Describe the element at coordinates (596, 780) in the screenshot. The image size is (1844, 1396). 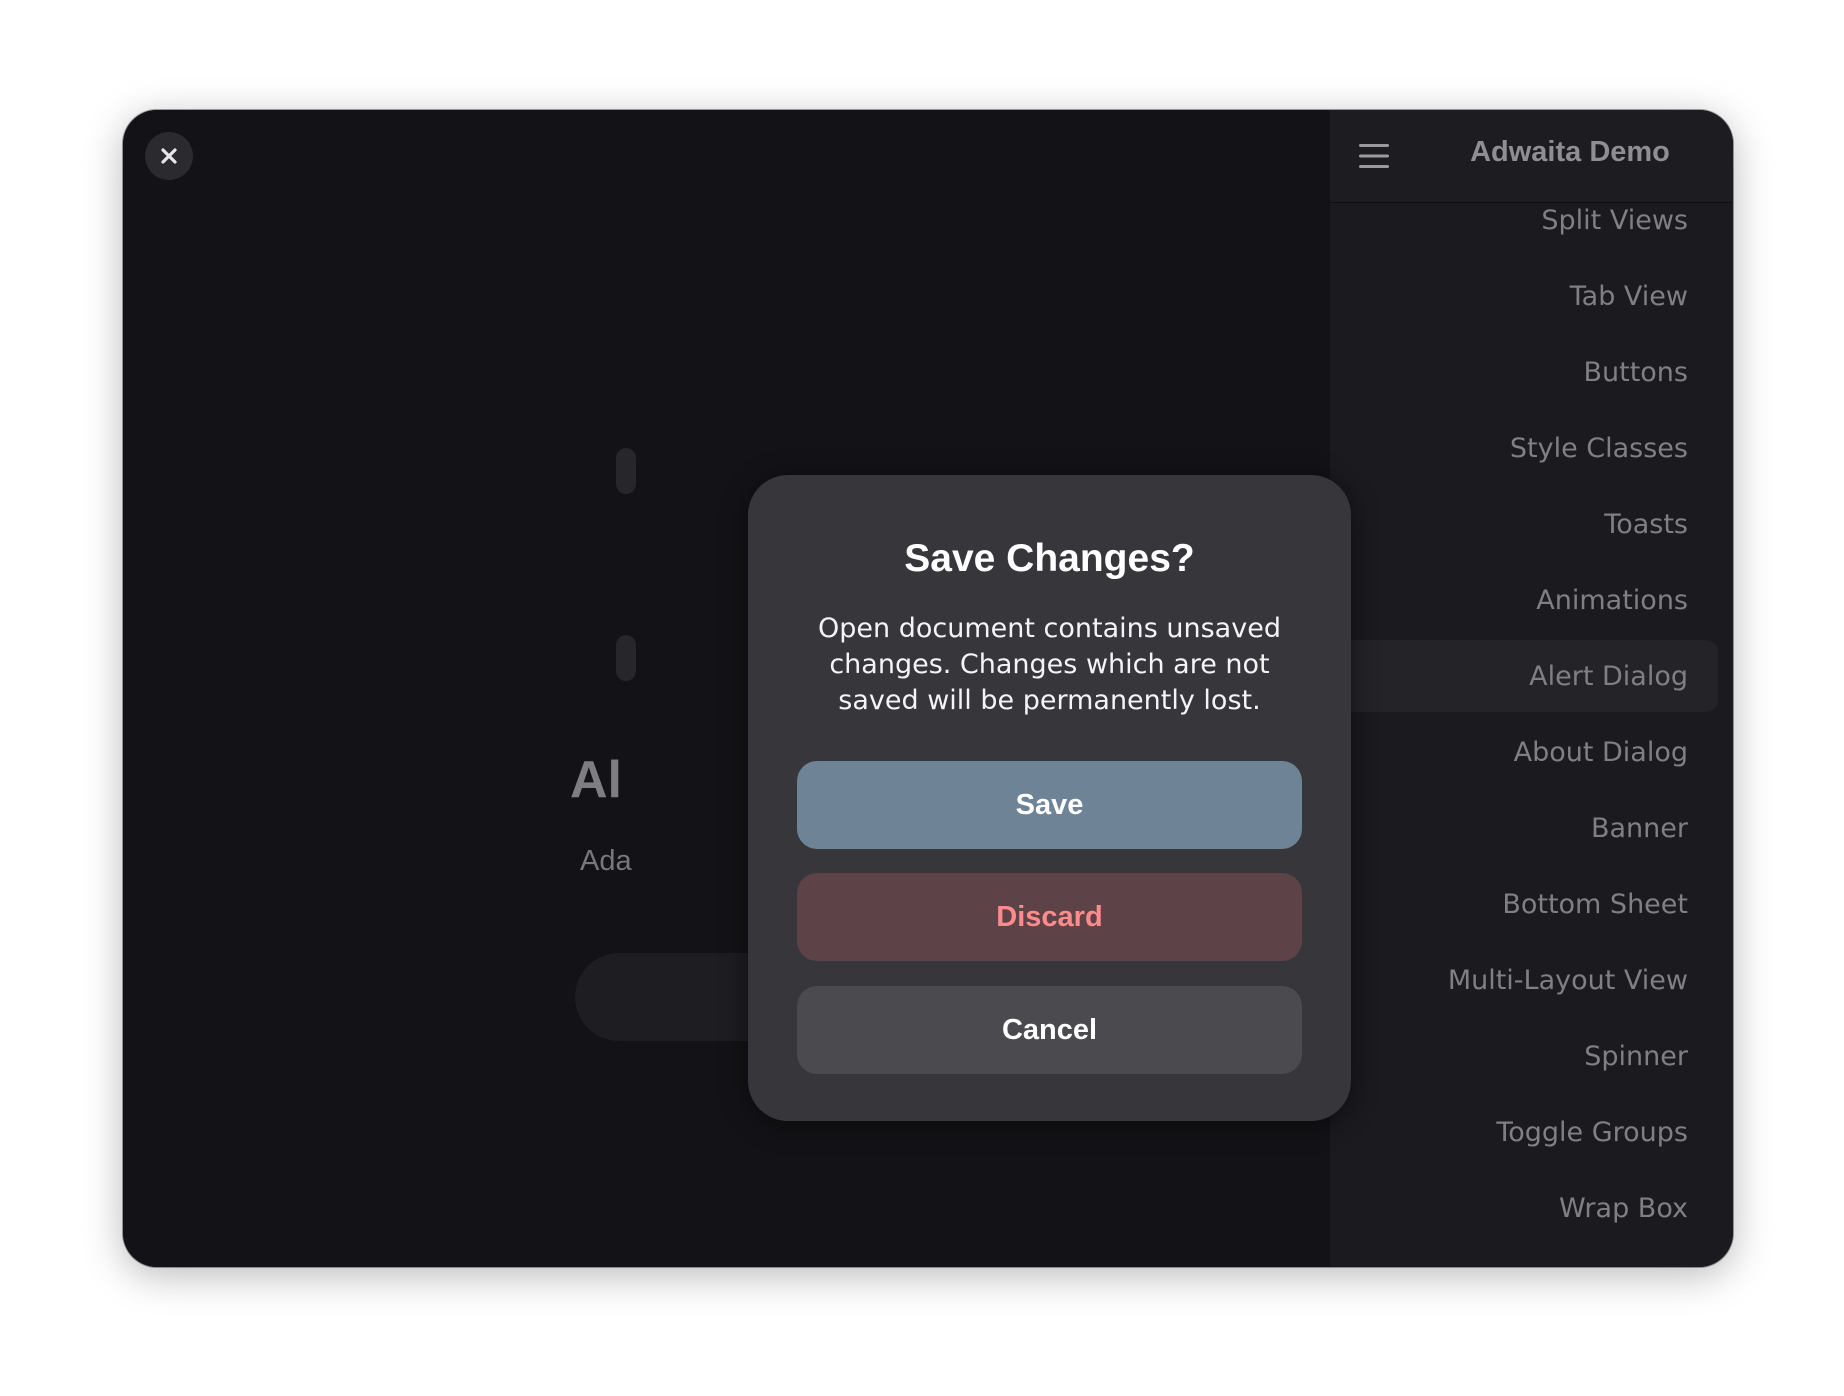
I see `background-page-title: Al` at that location.